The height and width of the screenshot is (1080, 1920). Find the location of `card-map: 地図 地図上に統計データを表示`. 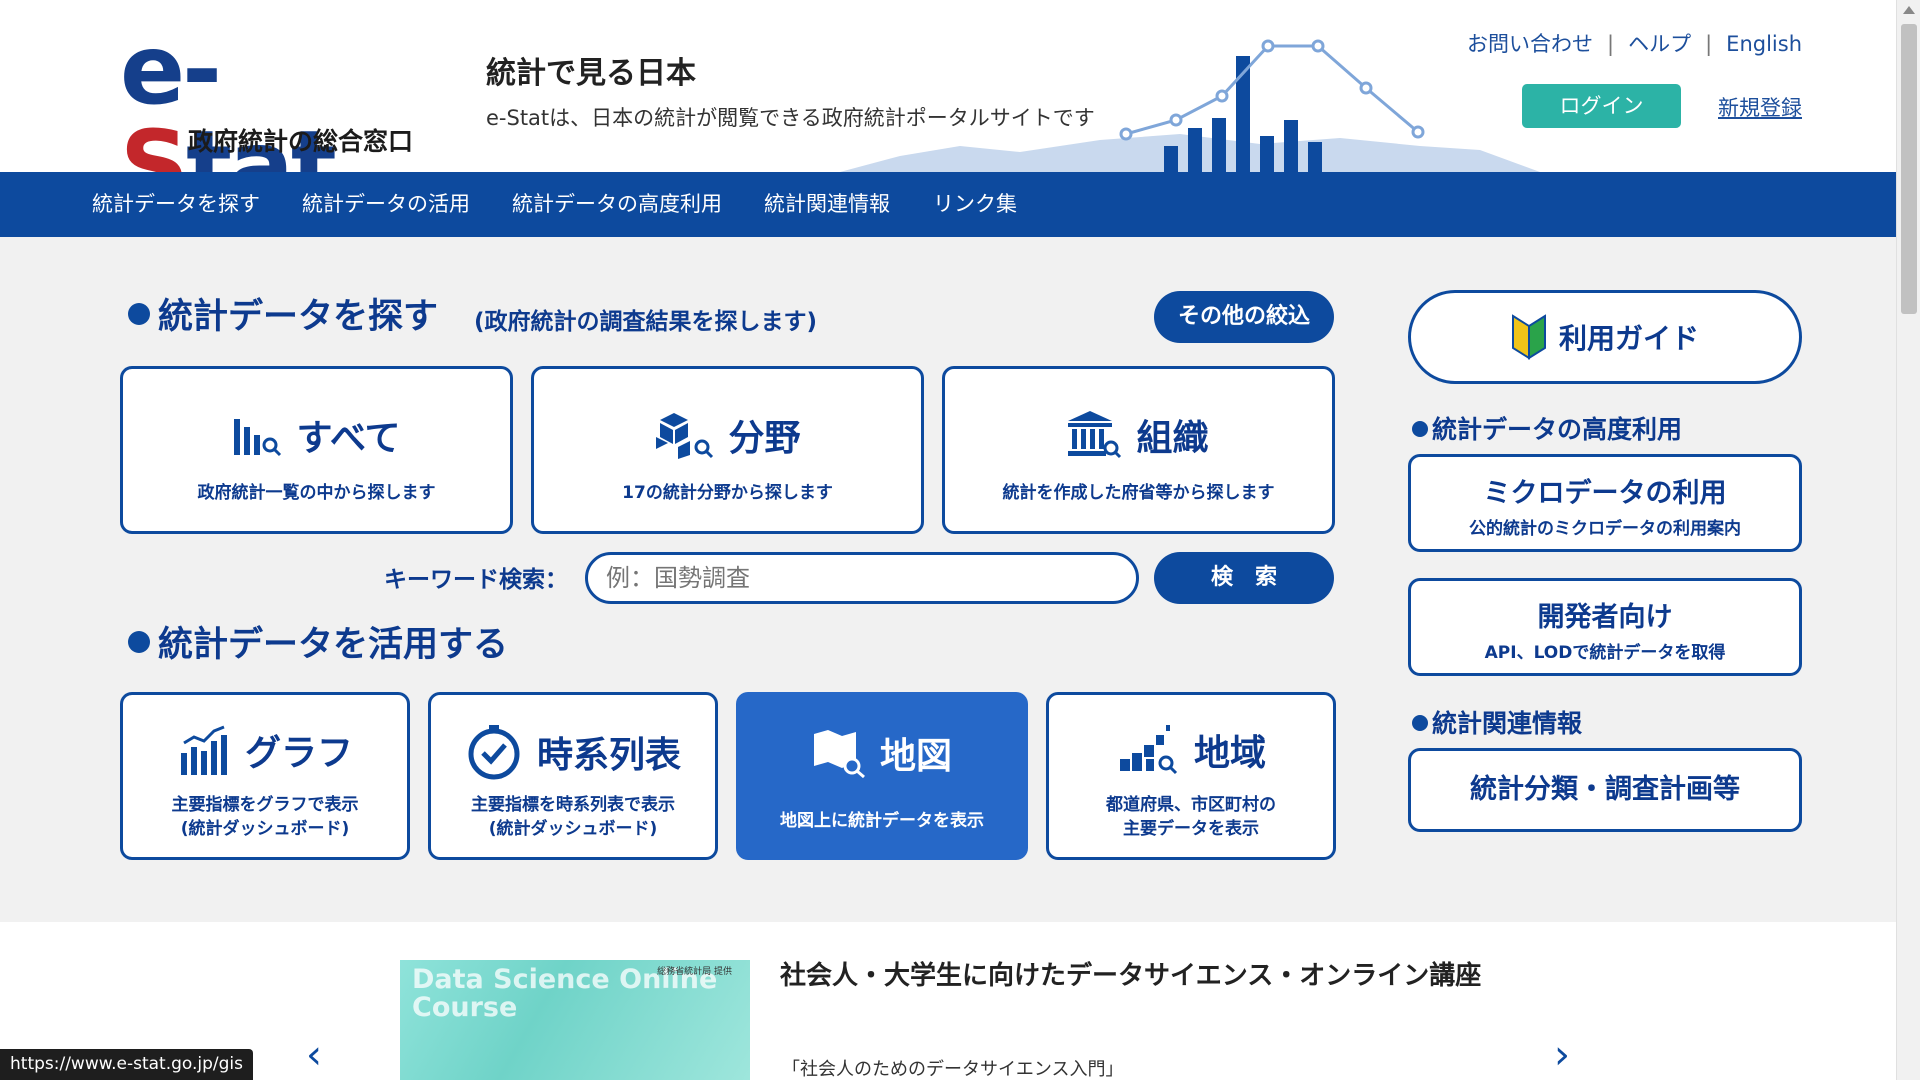

card-map: 地図 地図上に統計データを表示 is located at coordinates (882, 776).